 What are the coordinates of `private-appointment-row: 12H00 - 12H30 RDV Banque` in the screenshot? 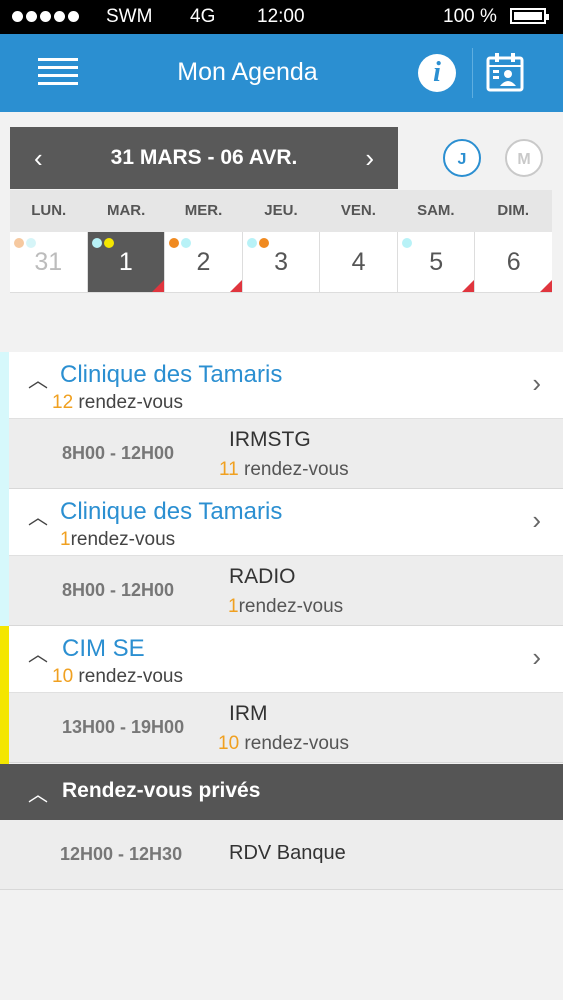 It's located at (281, 855).